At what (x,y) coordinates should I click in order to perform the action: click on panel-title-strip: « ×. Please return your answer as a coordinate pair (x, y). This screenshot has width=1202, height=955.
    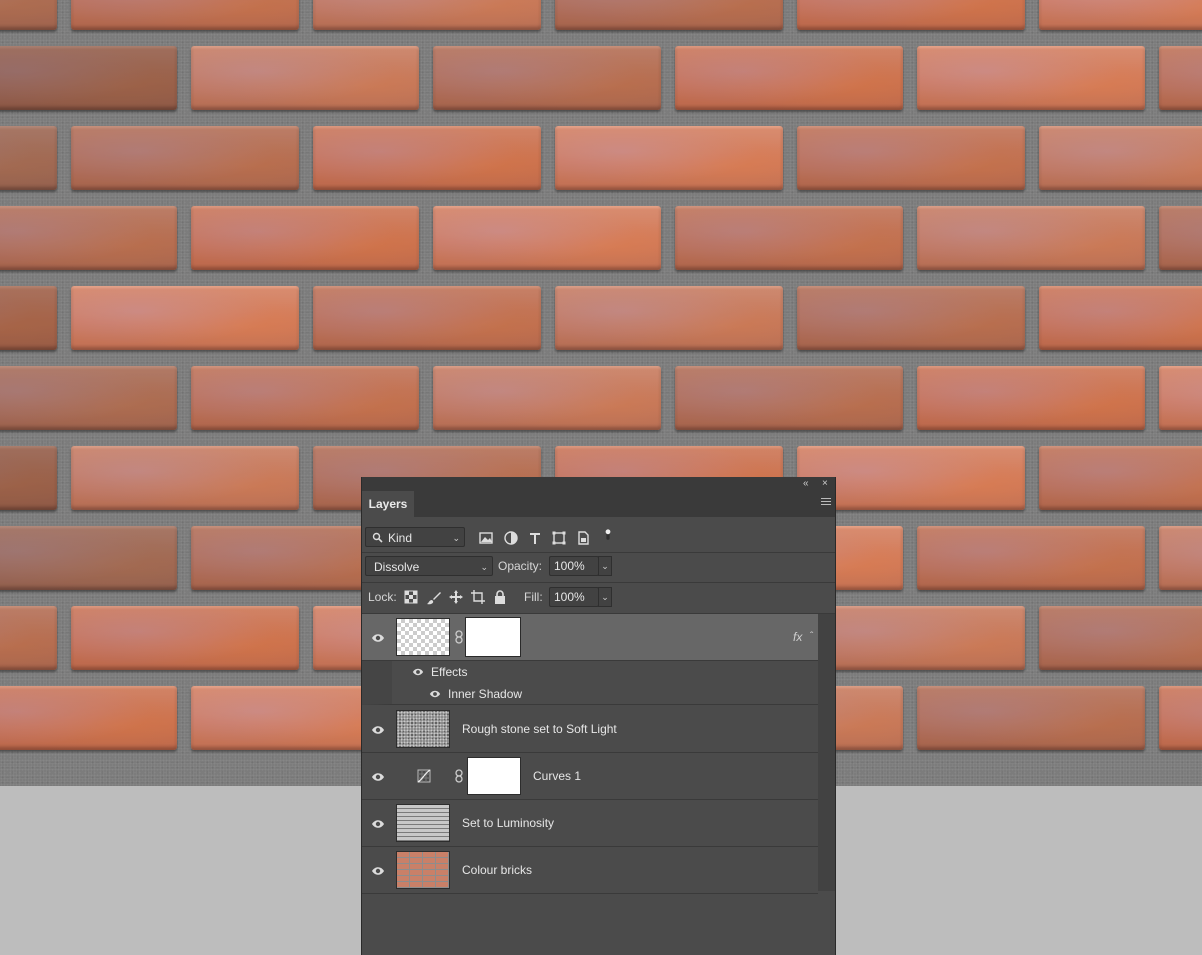
    Looking at the image, I should click on (598, 484).